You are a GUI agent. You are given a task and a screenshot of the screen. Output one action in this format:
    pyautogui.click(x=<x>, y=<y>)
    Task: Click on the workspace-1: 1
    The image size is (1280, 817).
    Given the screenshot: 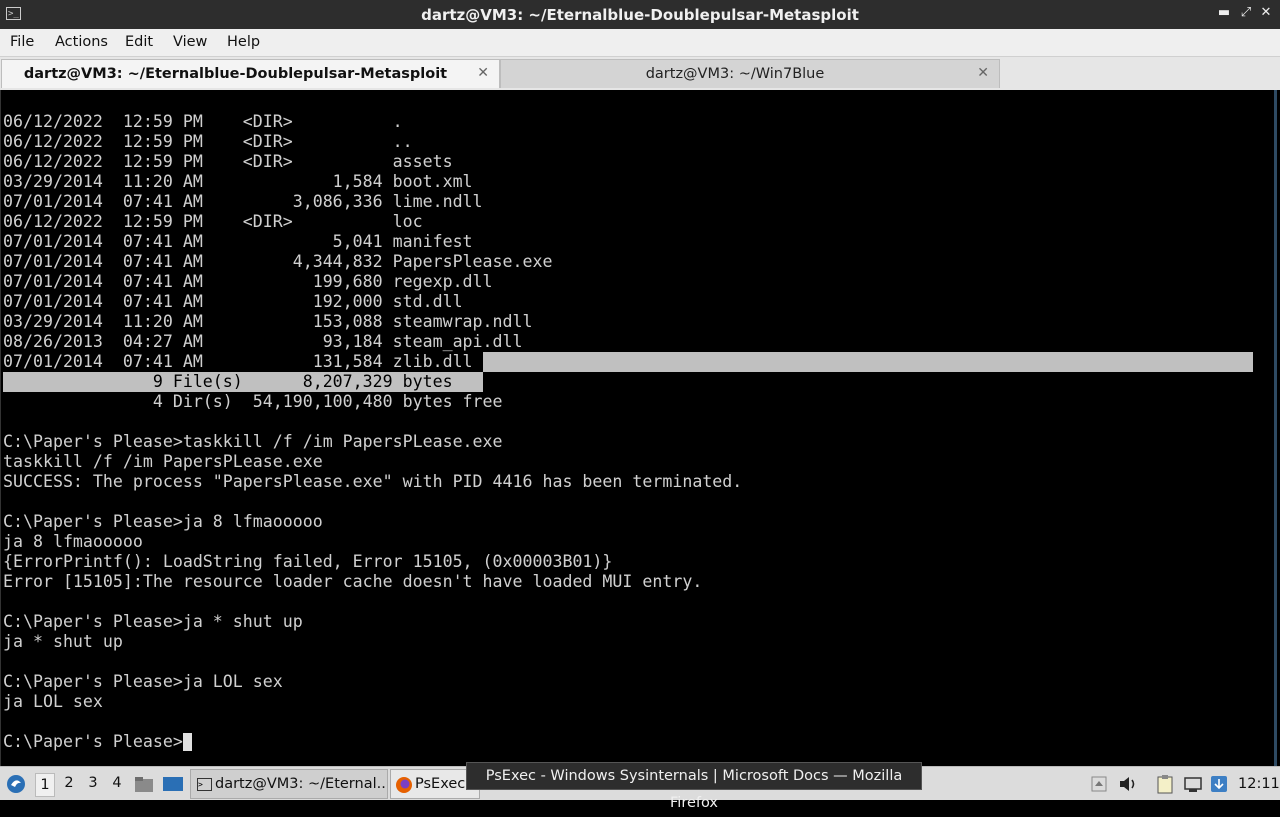 What is the action you would take?
    pyautogui.click(x=45, y=785)
    